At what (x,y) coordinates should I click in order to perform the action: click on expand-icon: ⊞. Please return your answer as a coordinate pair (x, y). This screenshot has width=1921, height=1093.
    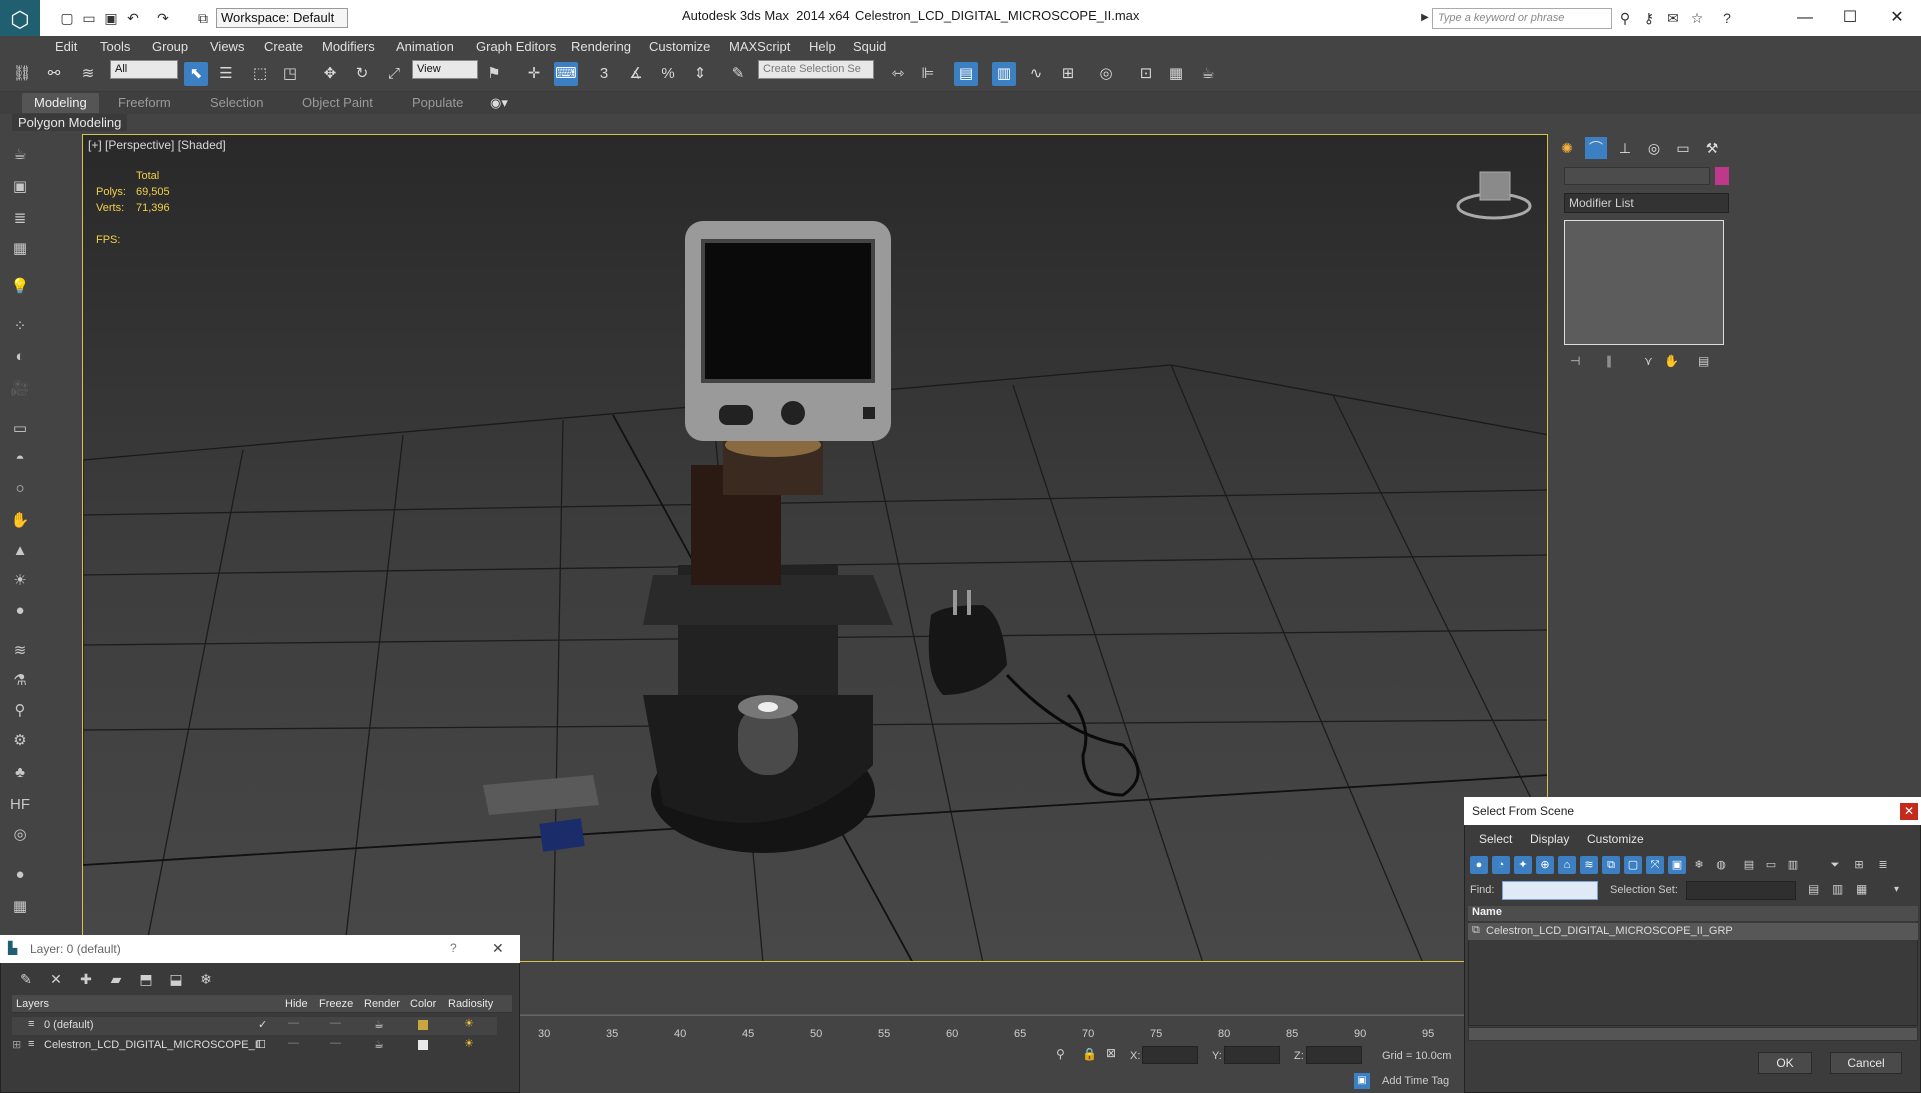
    Looking at the image, I should click on (16, 1044).